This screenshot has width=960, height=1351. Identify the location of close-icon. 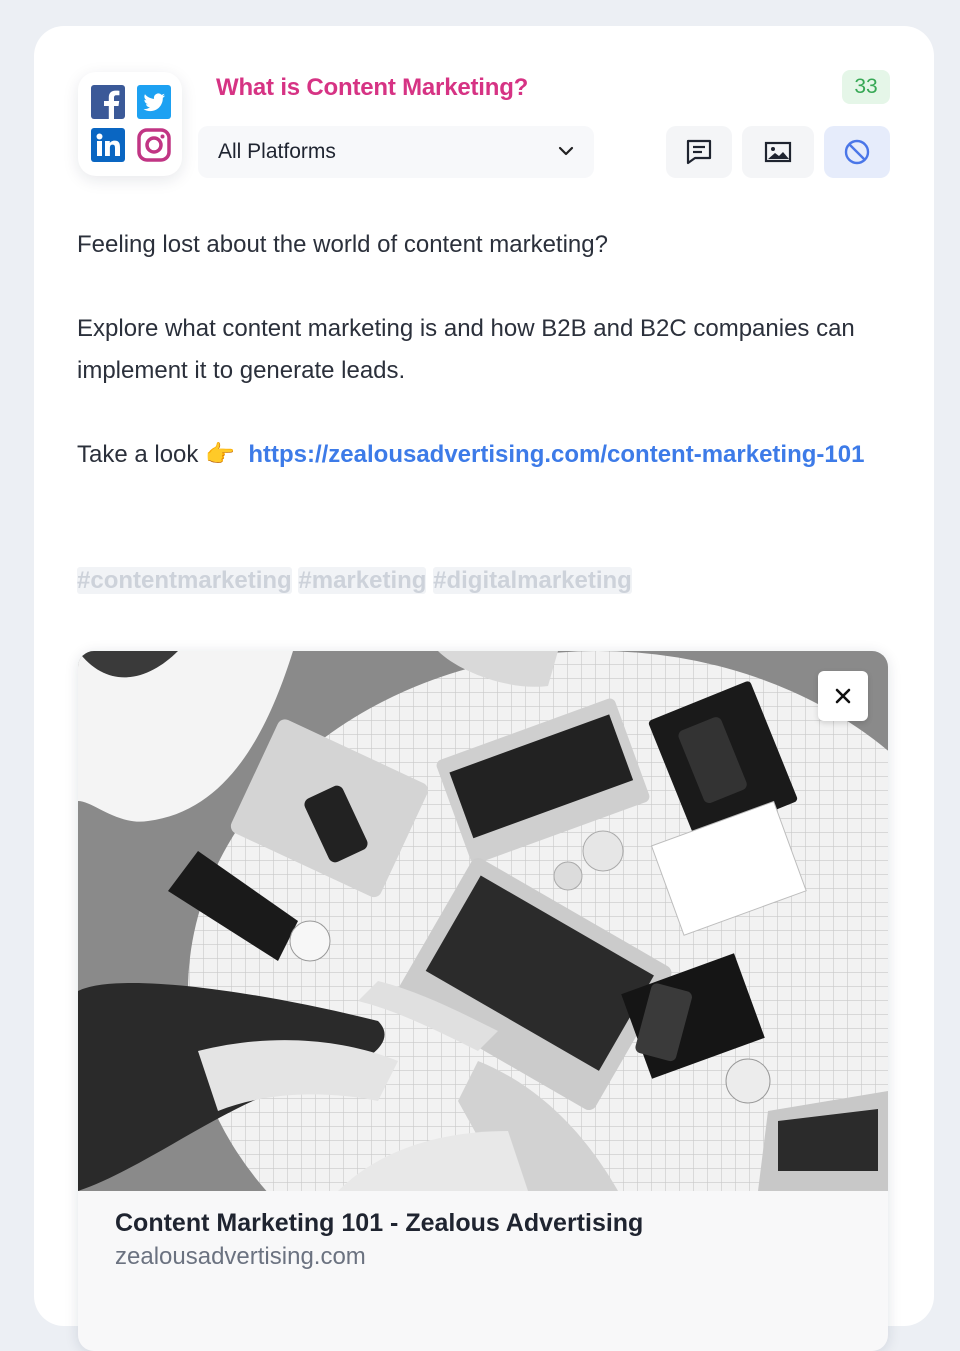
(843, 696).